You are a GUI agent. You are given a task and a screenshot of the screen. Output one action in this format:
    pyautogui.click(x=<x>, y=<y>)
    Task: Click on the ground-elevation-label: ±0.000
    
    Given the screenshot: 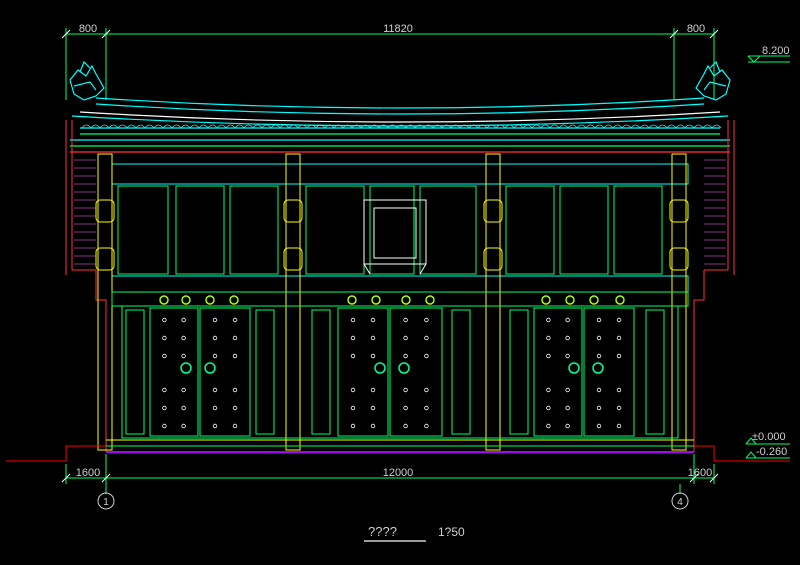 What is the action you would take?
    pyautogui.click(x=769, y=437)
    